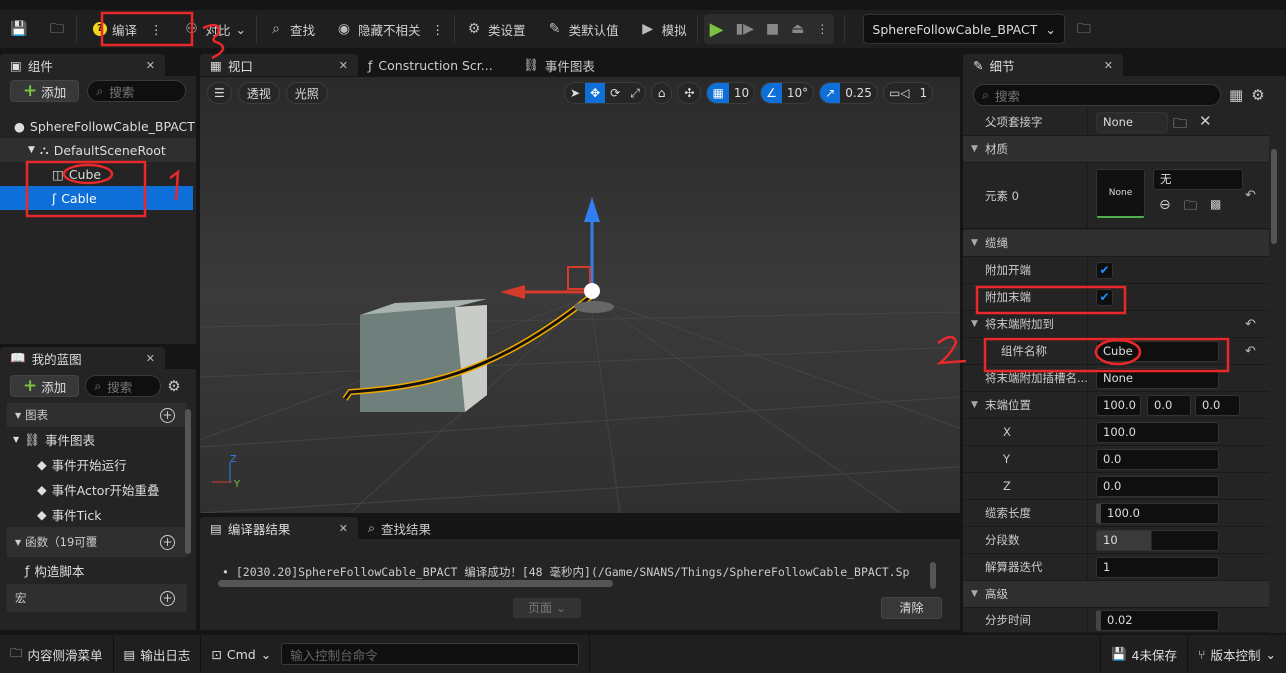 The height and width of the screenshot is (673, 1286). Describe the element at coordinates (1157, 351) in the screenshot. I see `component-name-field: Cube` at that location.